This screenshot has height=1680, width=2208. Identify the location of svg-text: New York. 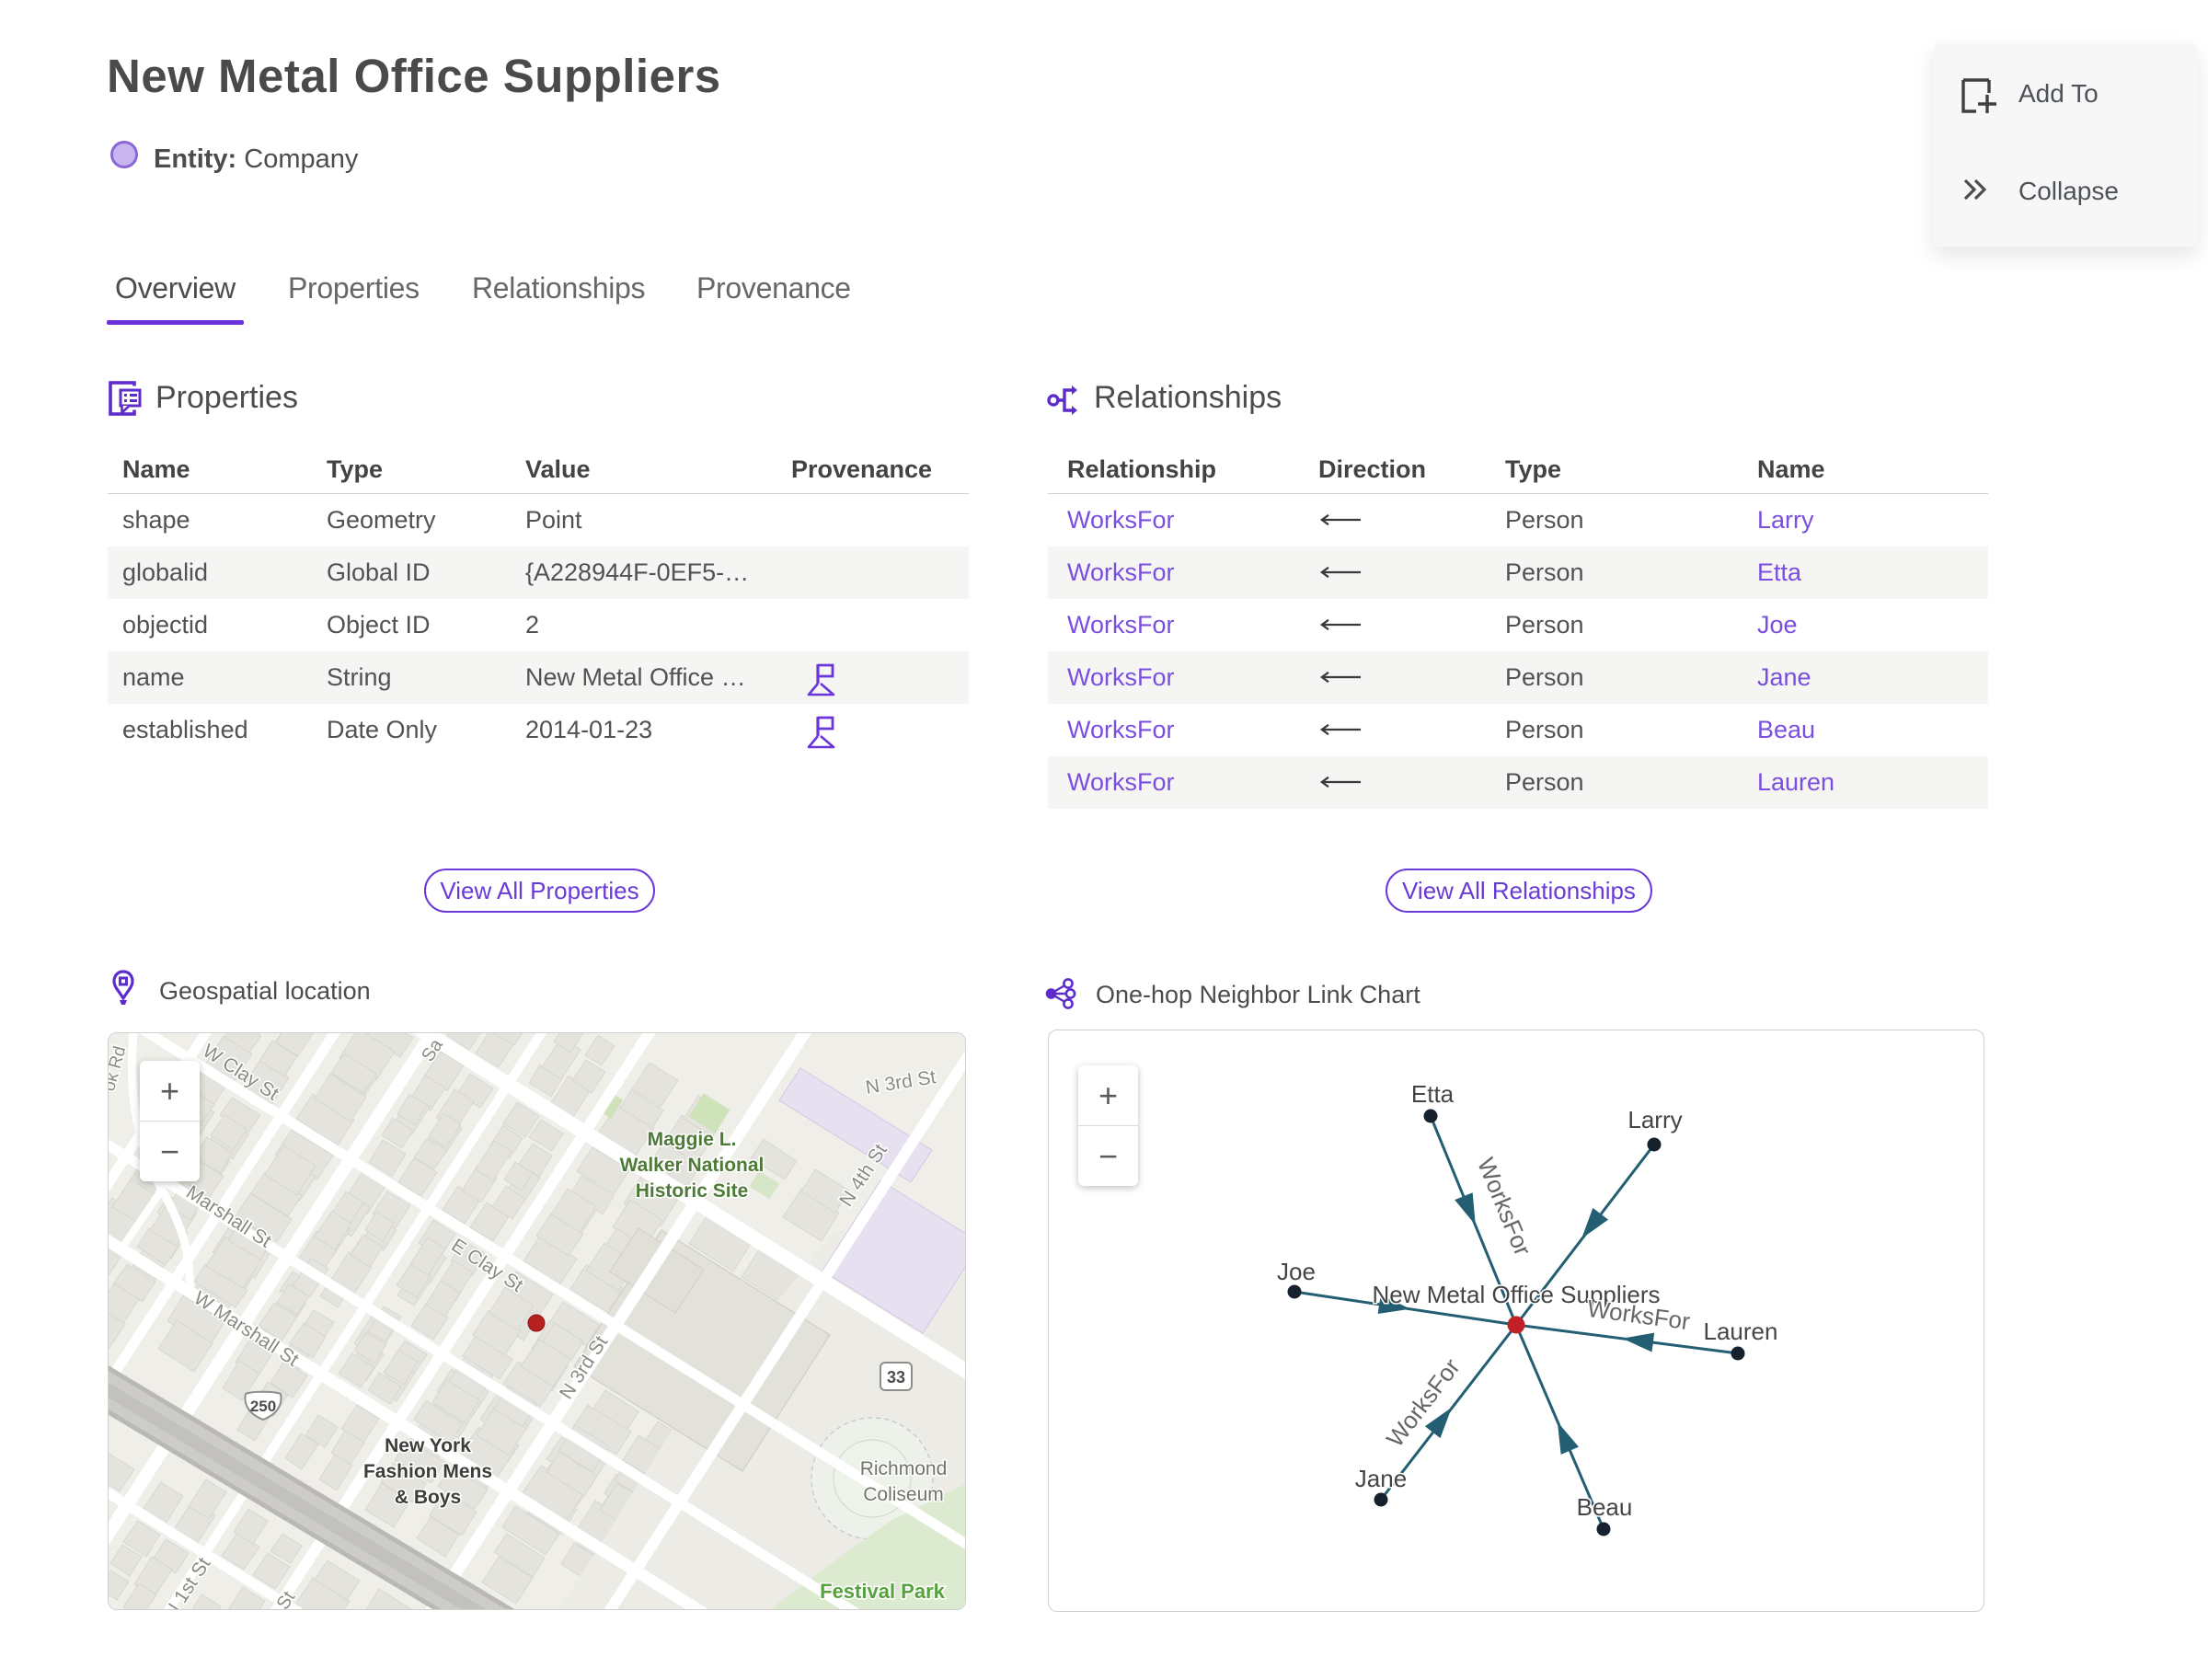
(428, 1445).